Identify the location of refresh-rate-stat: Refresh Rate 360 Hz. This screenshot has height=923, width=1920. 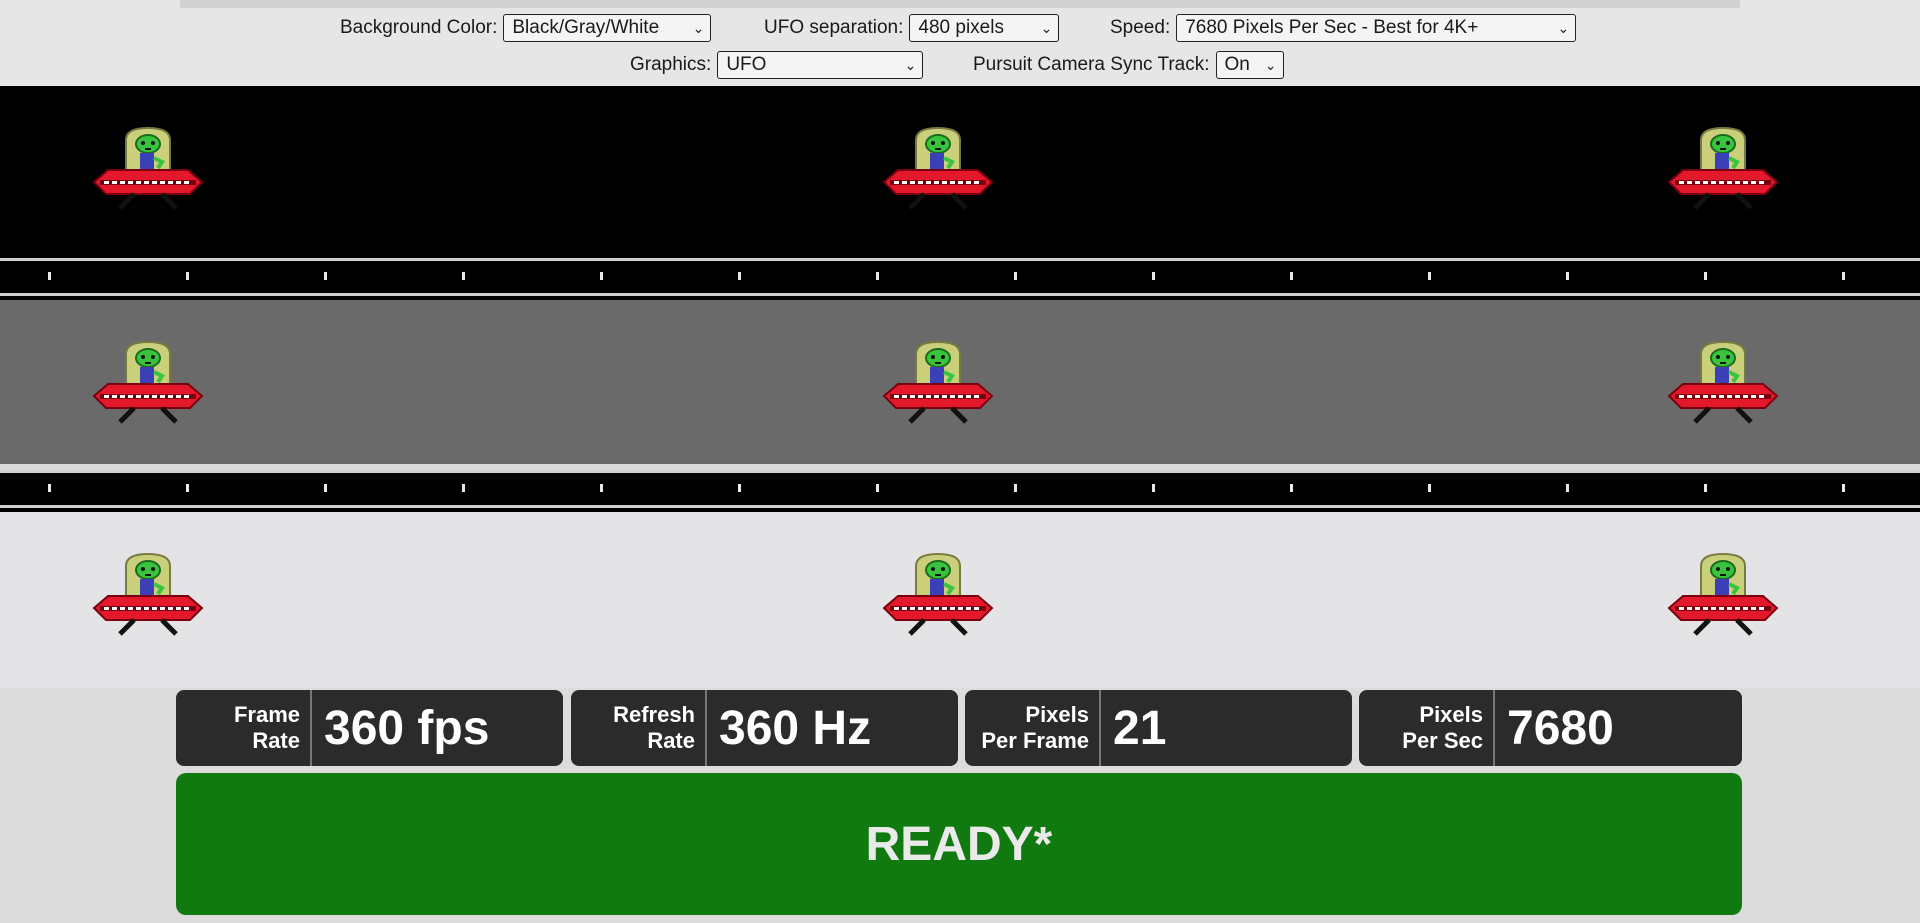
(764, 728).